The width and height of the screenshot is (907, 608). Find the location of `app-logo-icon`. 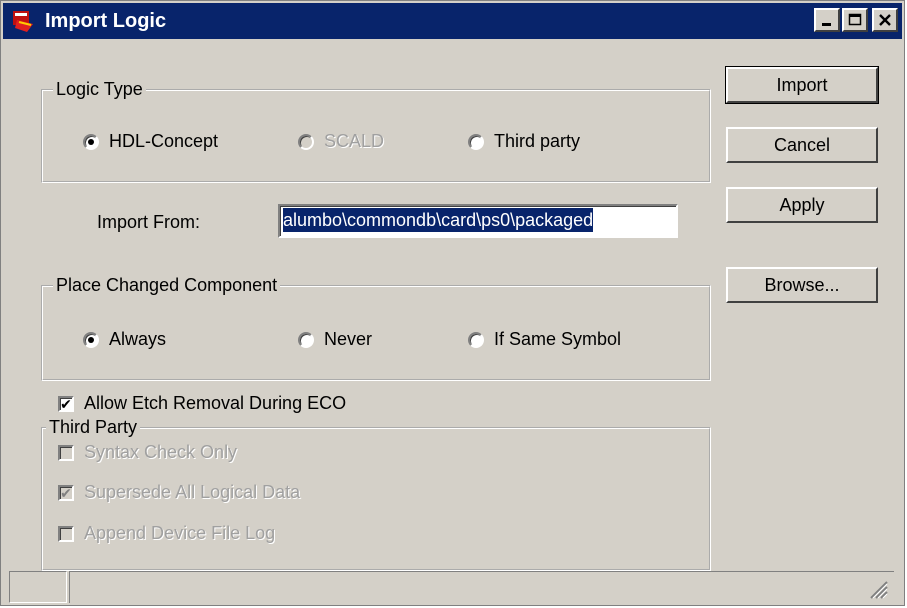

app-logo-icon is located at coordinates (23, 21).